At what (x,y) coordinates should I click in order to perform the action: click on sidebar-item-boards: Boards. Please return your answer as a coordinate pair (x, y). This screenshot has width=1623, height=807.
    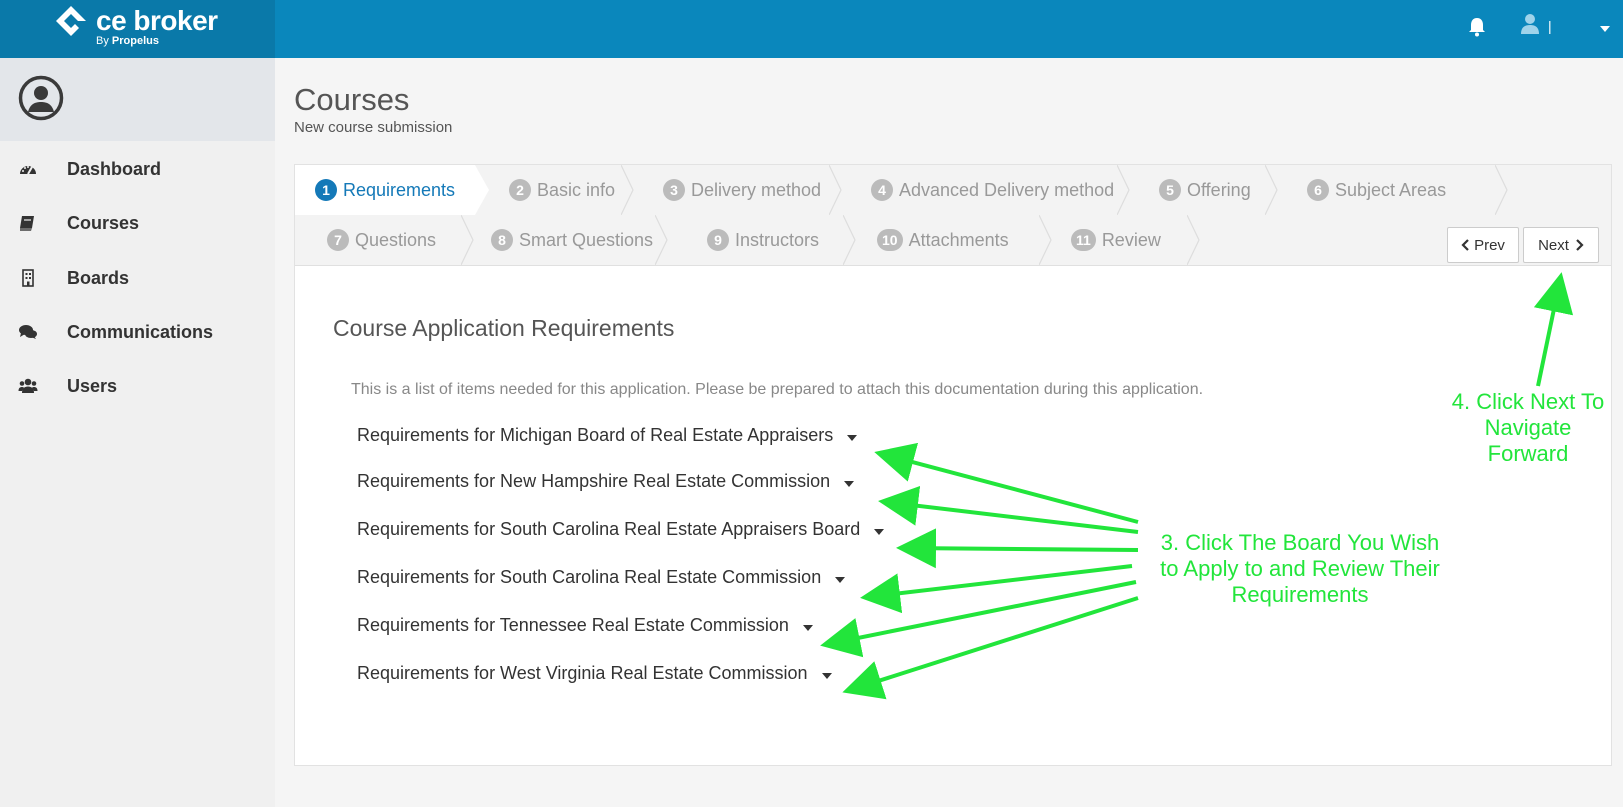
    Looking at the image, I should click on (137, 278).